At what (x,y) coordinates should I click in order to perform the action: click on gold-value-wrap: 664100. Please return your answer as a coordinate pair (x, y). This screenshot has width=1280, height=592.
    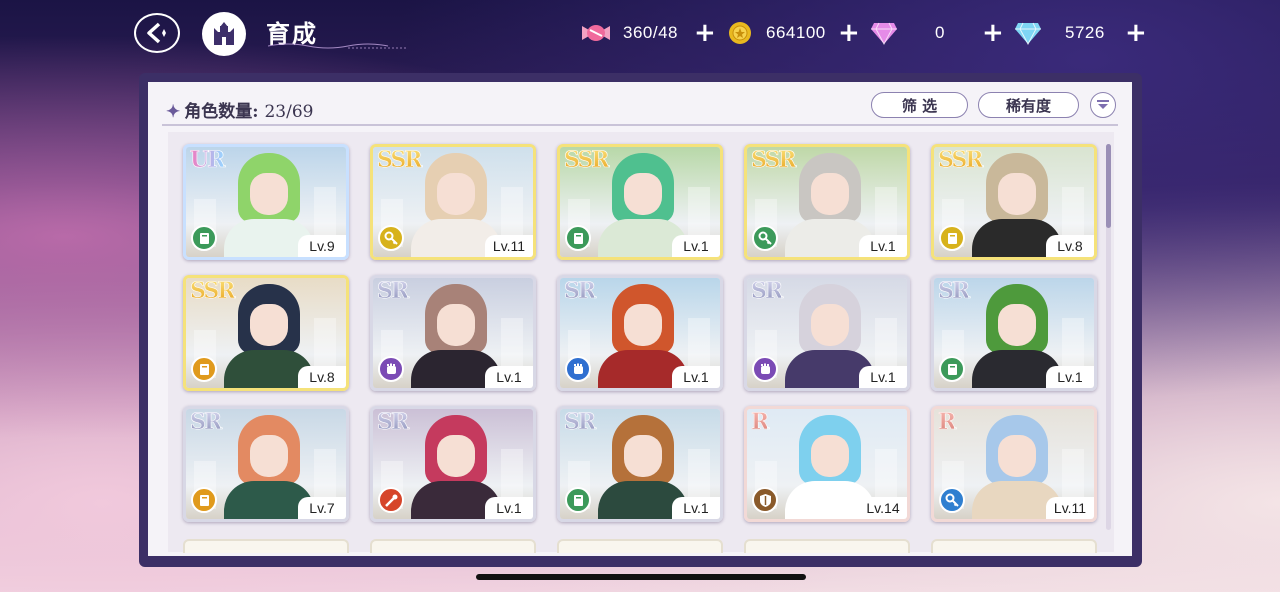
    Looking at the image, I should click on (796, 33).